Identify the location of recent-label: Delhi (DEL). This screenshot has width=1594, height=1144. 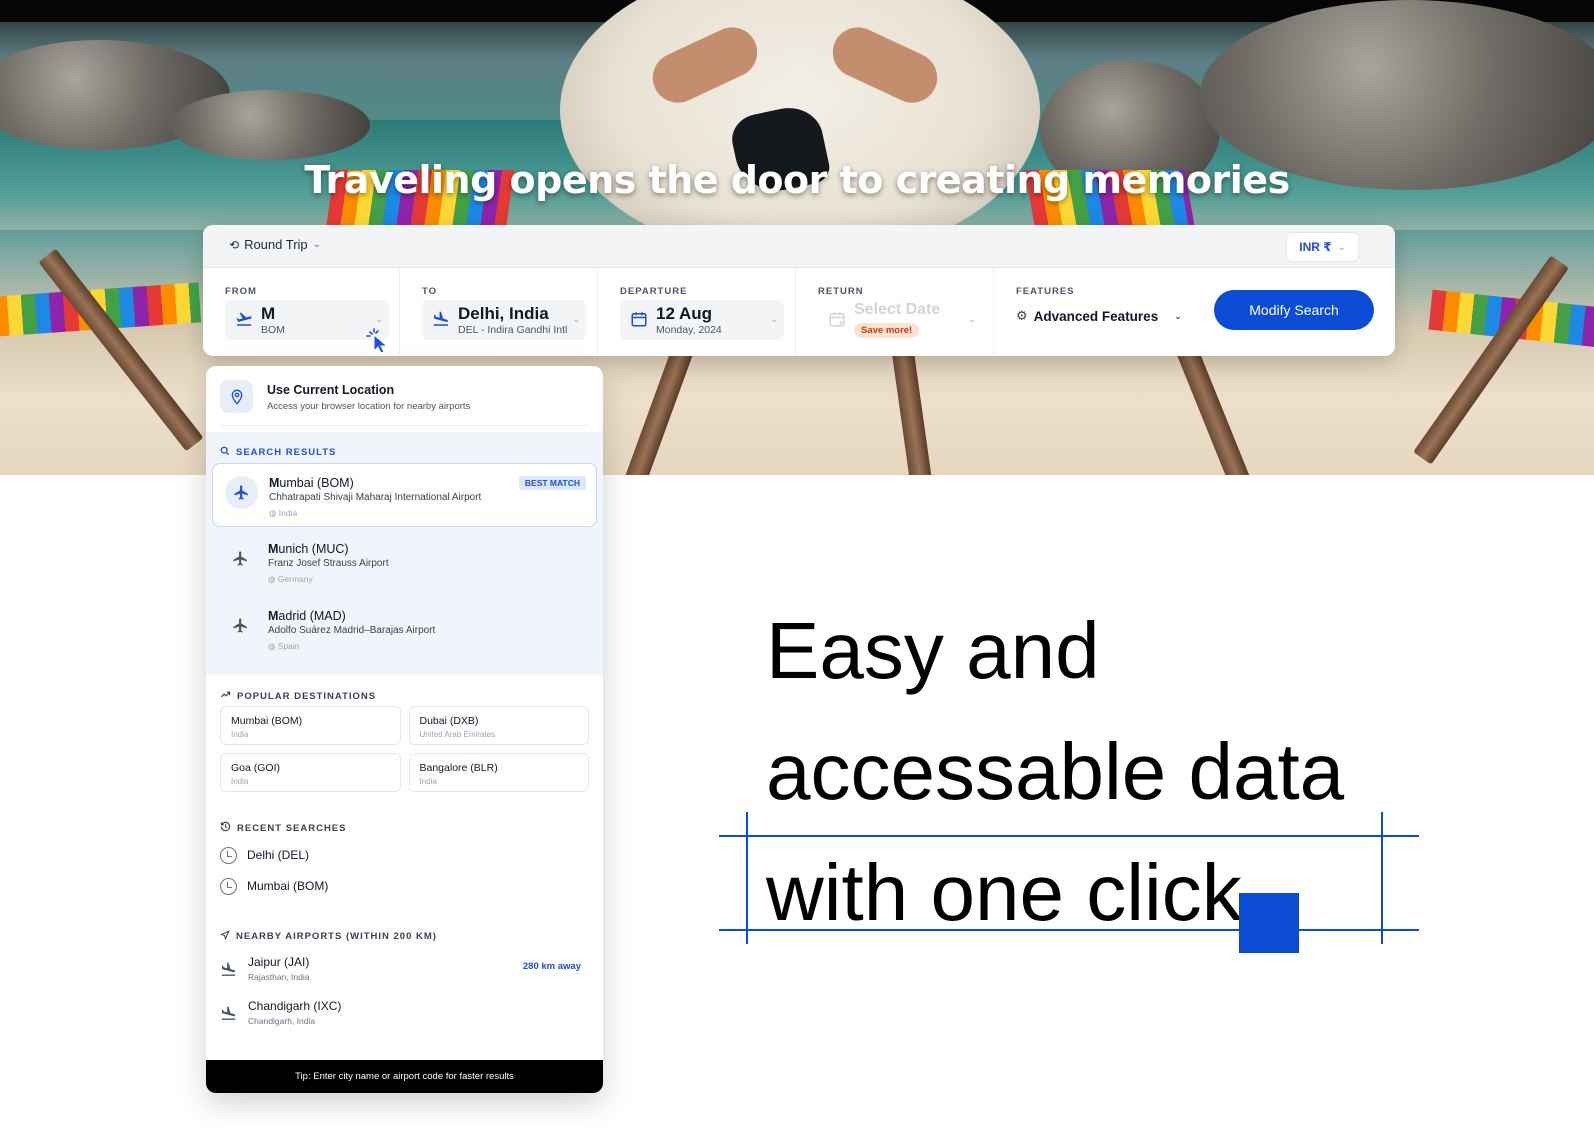
(278, 855).